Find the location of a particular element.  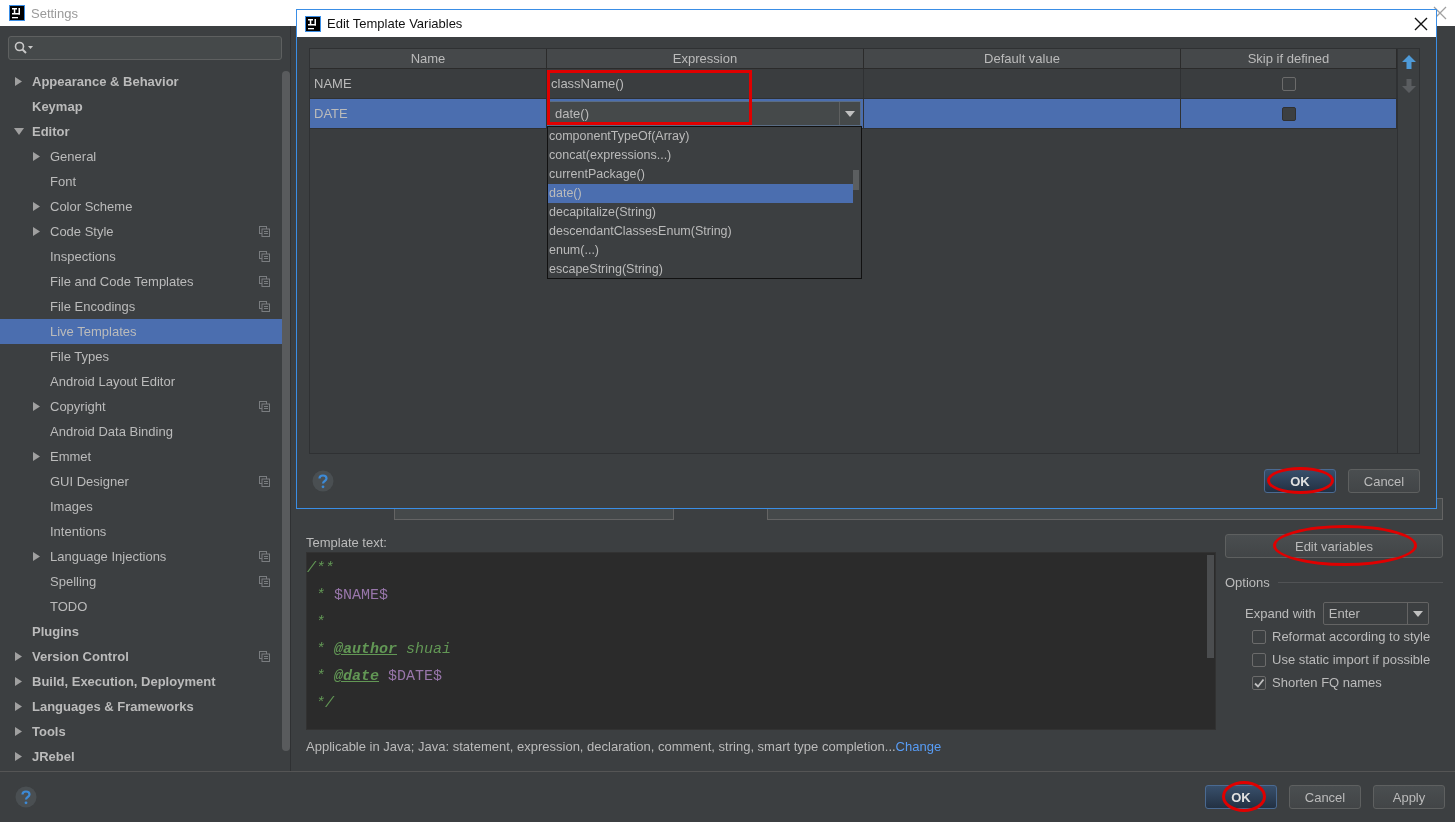

search-field is located at coordinates (145, 48).